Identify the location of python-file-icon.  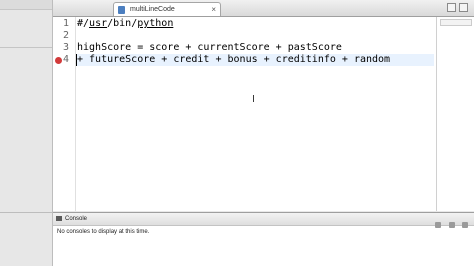
(121, 10).